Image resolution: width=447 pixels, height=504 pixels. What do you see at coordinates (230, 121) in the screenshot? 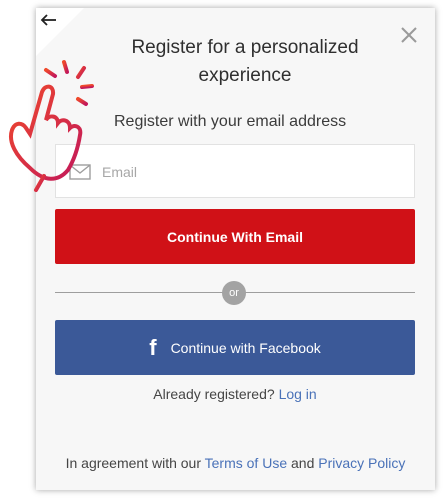
I see `dialog-subtitle: Register with your email address` at bounding box center [230, 121].